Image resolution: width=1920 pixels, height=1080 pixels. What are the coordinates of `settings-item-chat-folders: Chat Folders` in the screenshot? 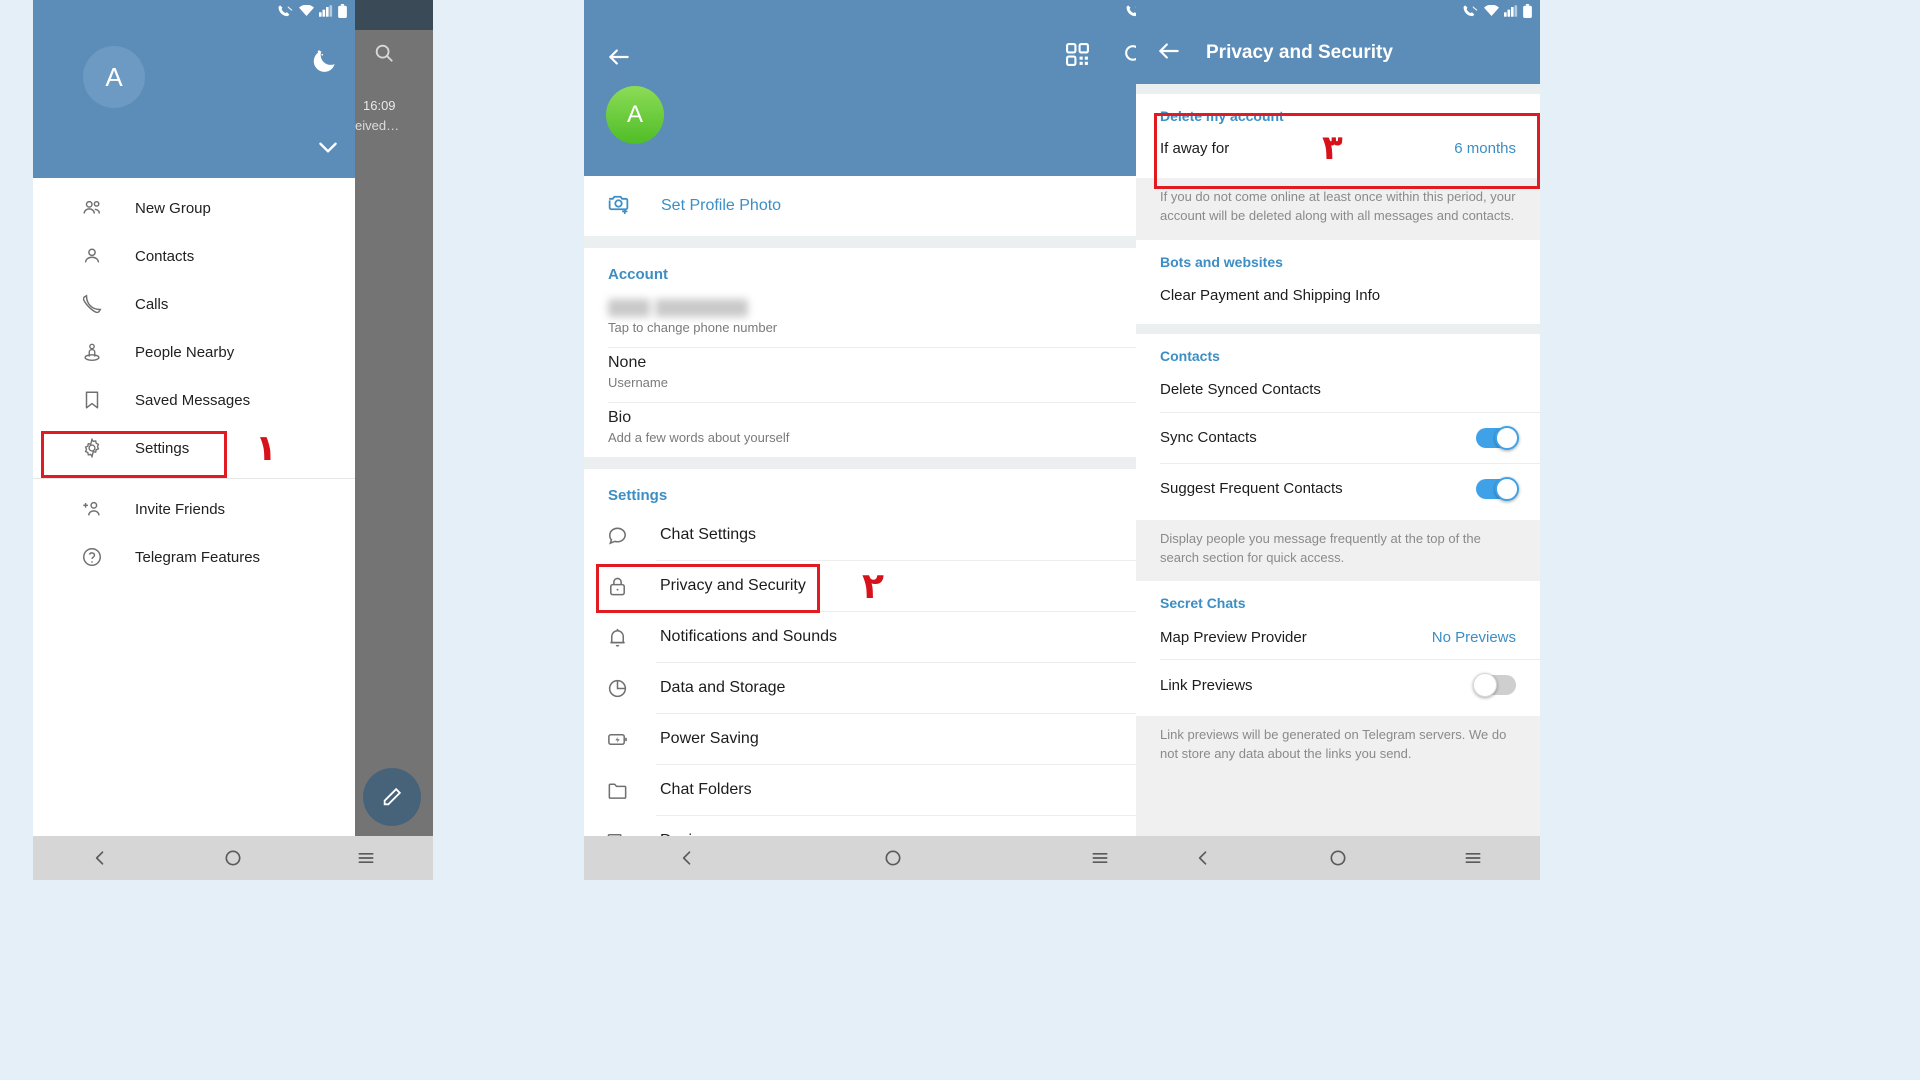 It's located at (893, 790).